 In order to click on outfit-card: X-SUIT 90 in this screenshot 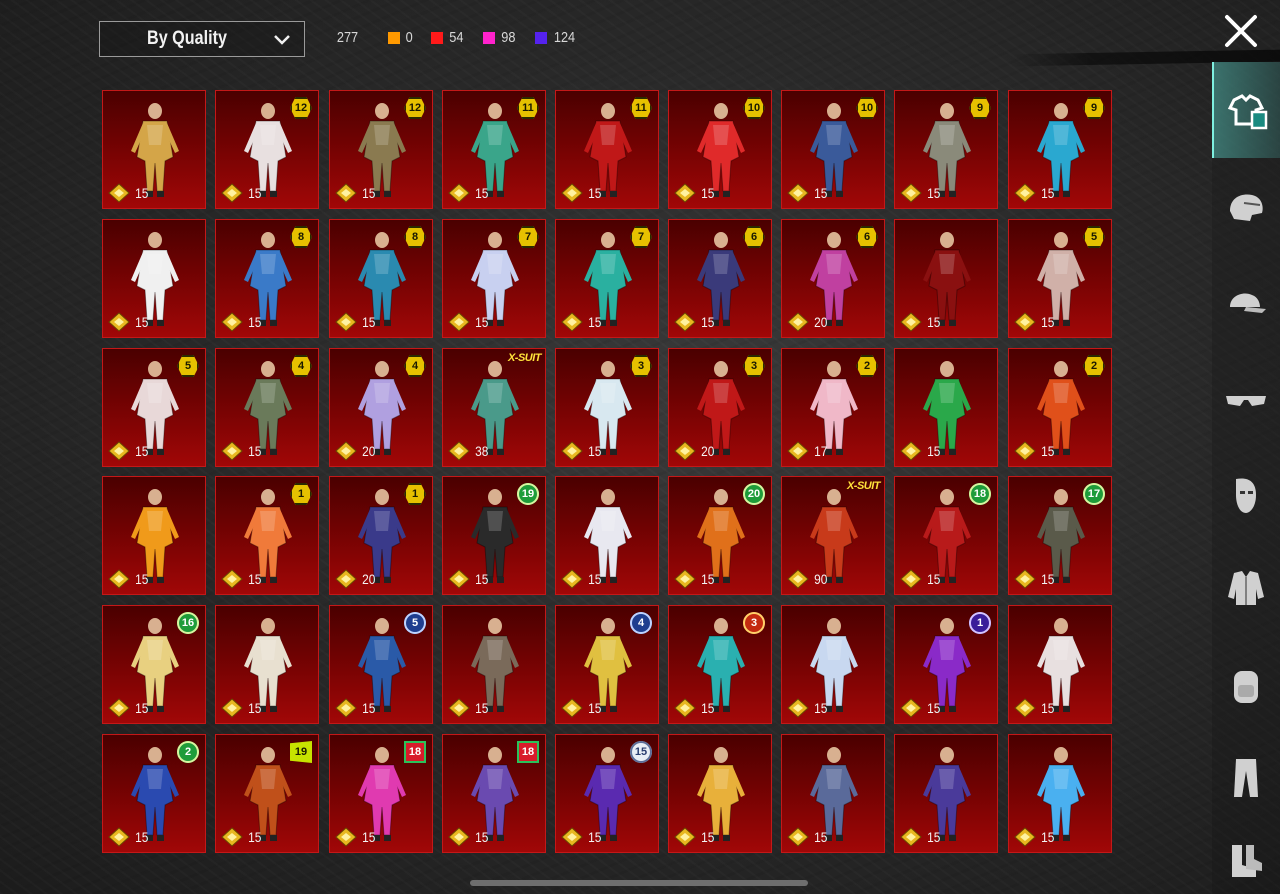, I will do `click(833, 535)`.